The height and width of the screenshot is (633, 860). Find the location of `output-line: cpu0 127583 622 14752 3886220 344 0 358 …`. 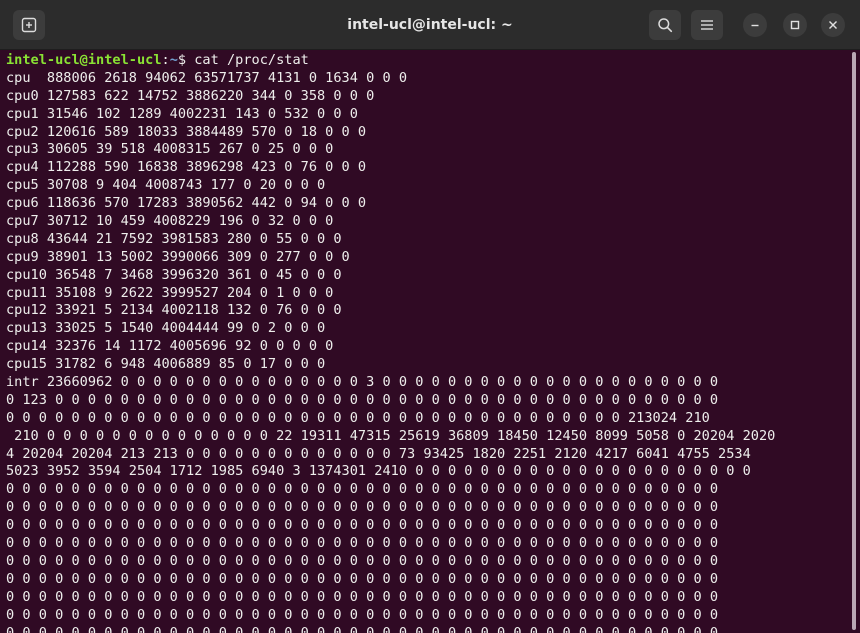

output-line: cpu0 127583 622 14752 3886220 344 0 358 … is located at coordinates (190, 95).